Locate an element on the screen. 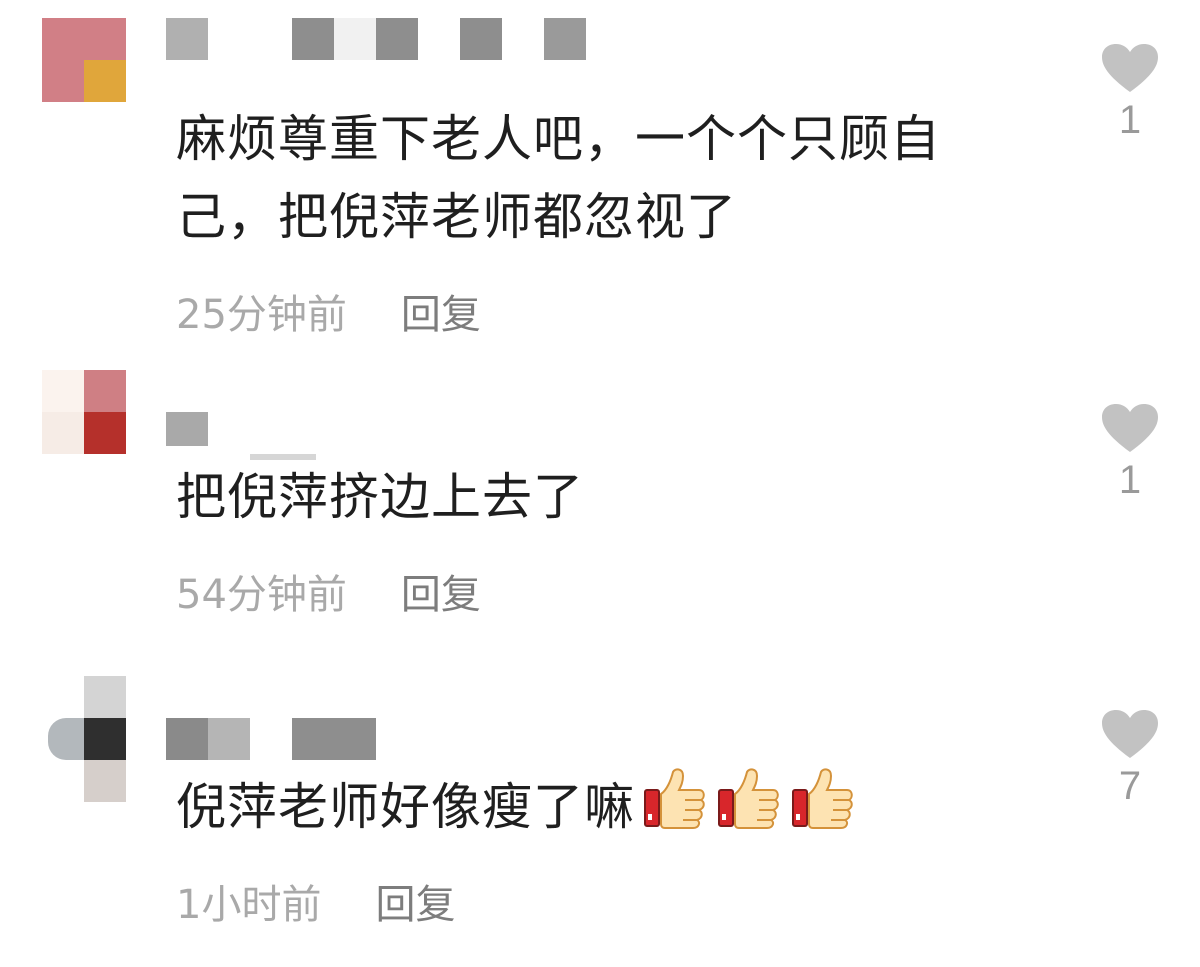 This screenshot has width=1200, height=967. comment-text: 麻烦尊重下老人吧，一个个只顾自 己，把倪萍老师都忽视了 is located at coordinates (606, 178).